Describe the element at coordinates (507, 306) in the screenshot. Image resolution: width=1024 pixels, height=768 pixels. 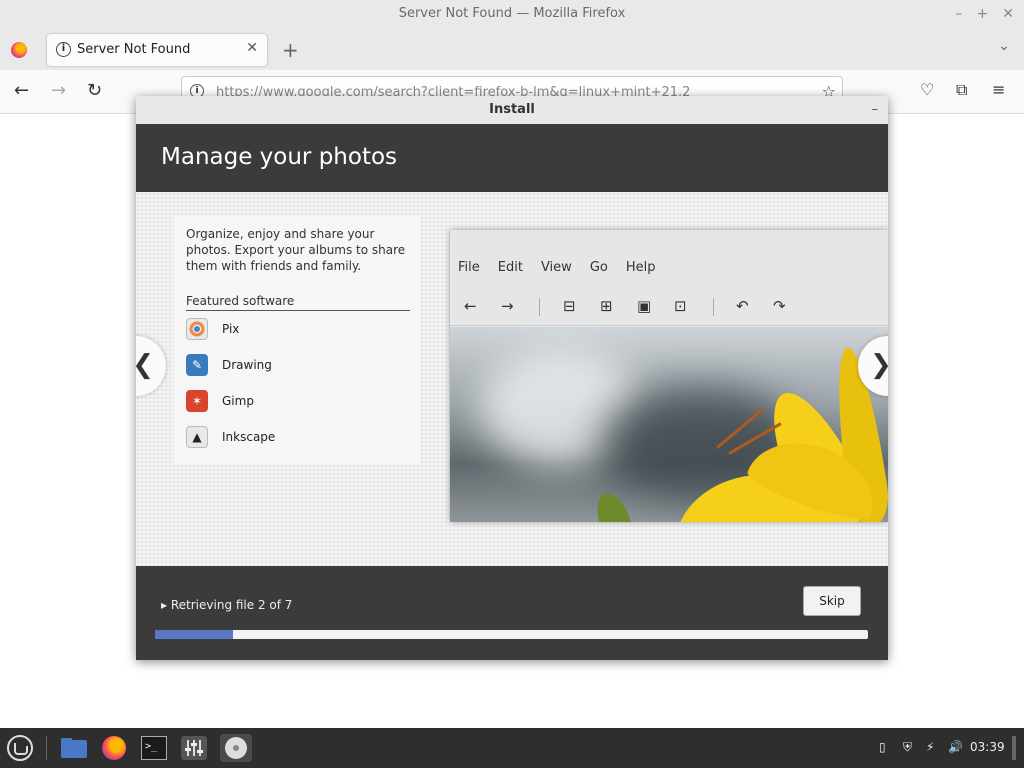
I see `forward-arrow-icon: →` at that location.